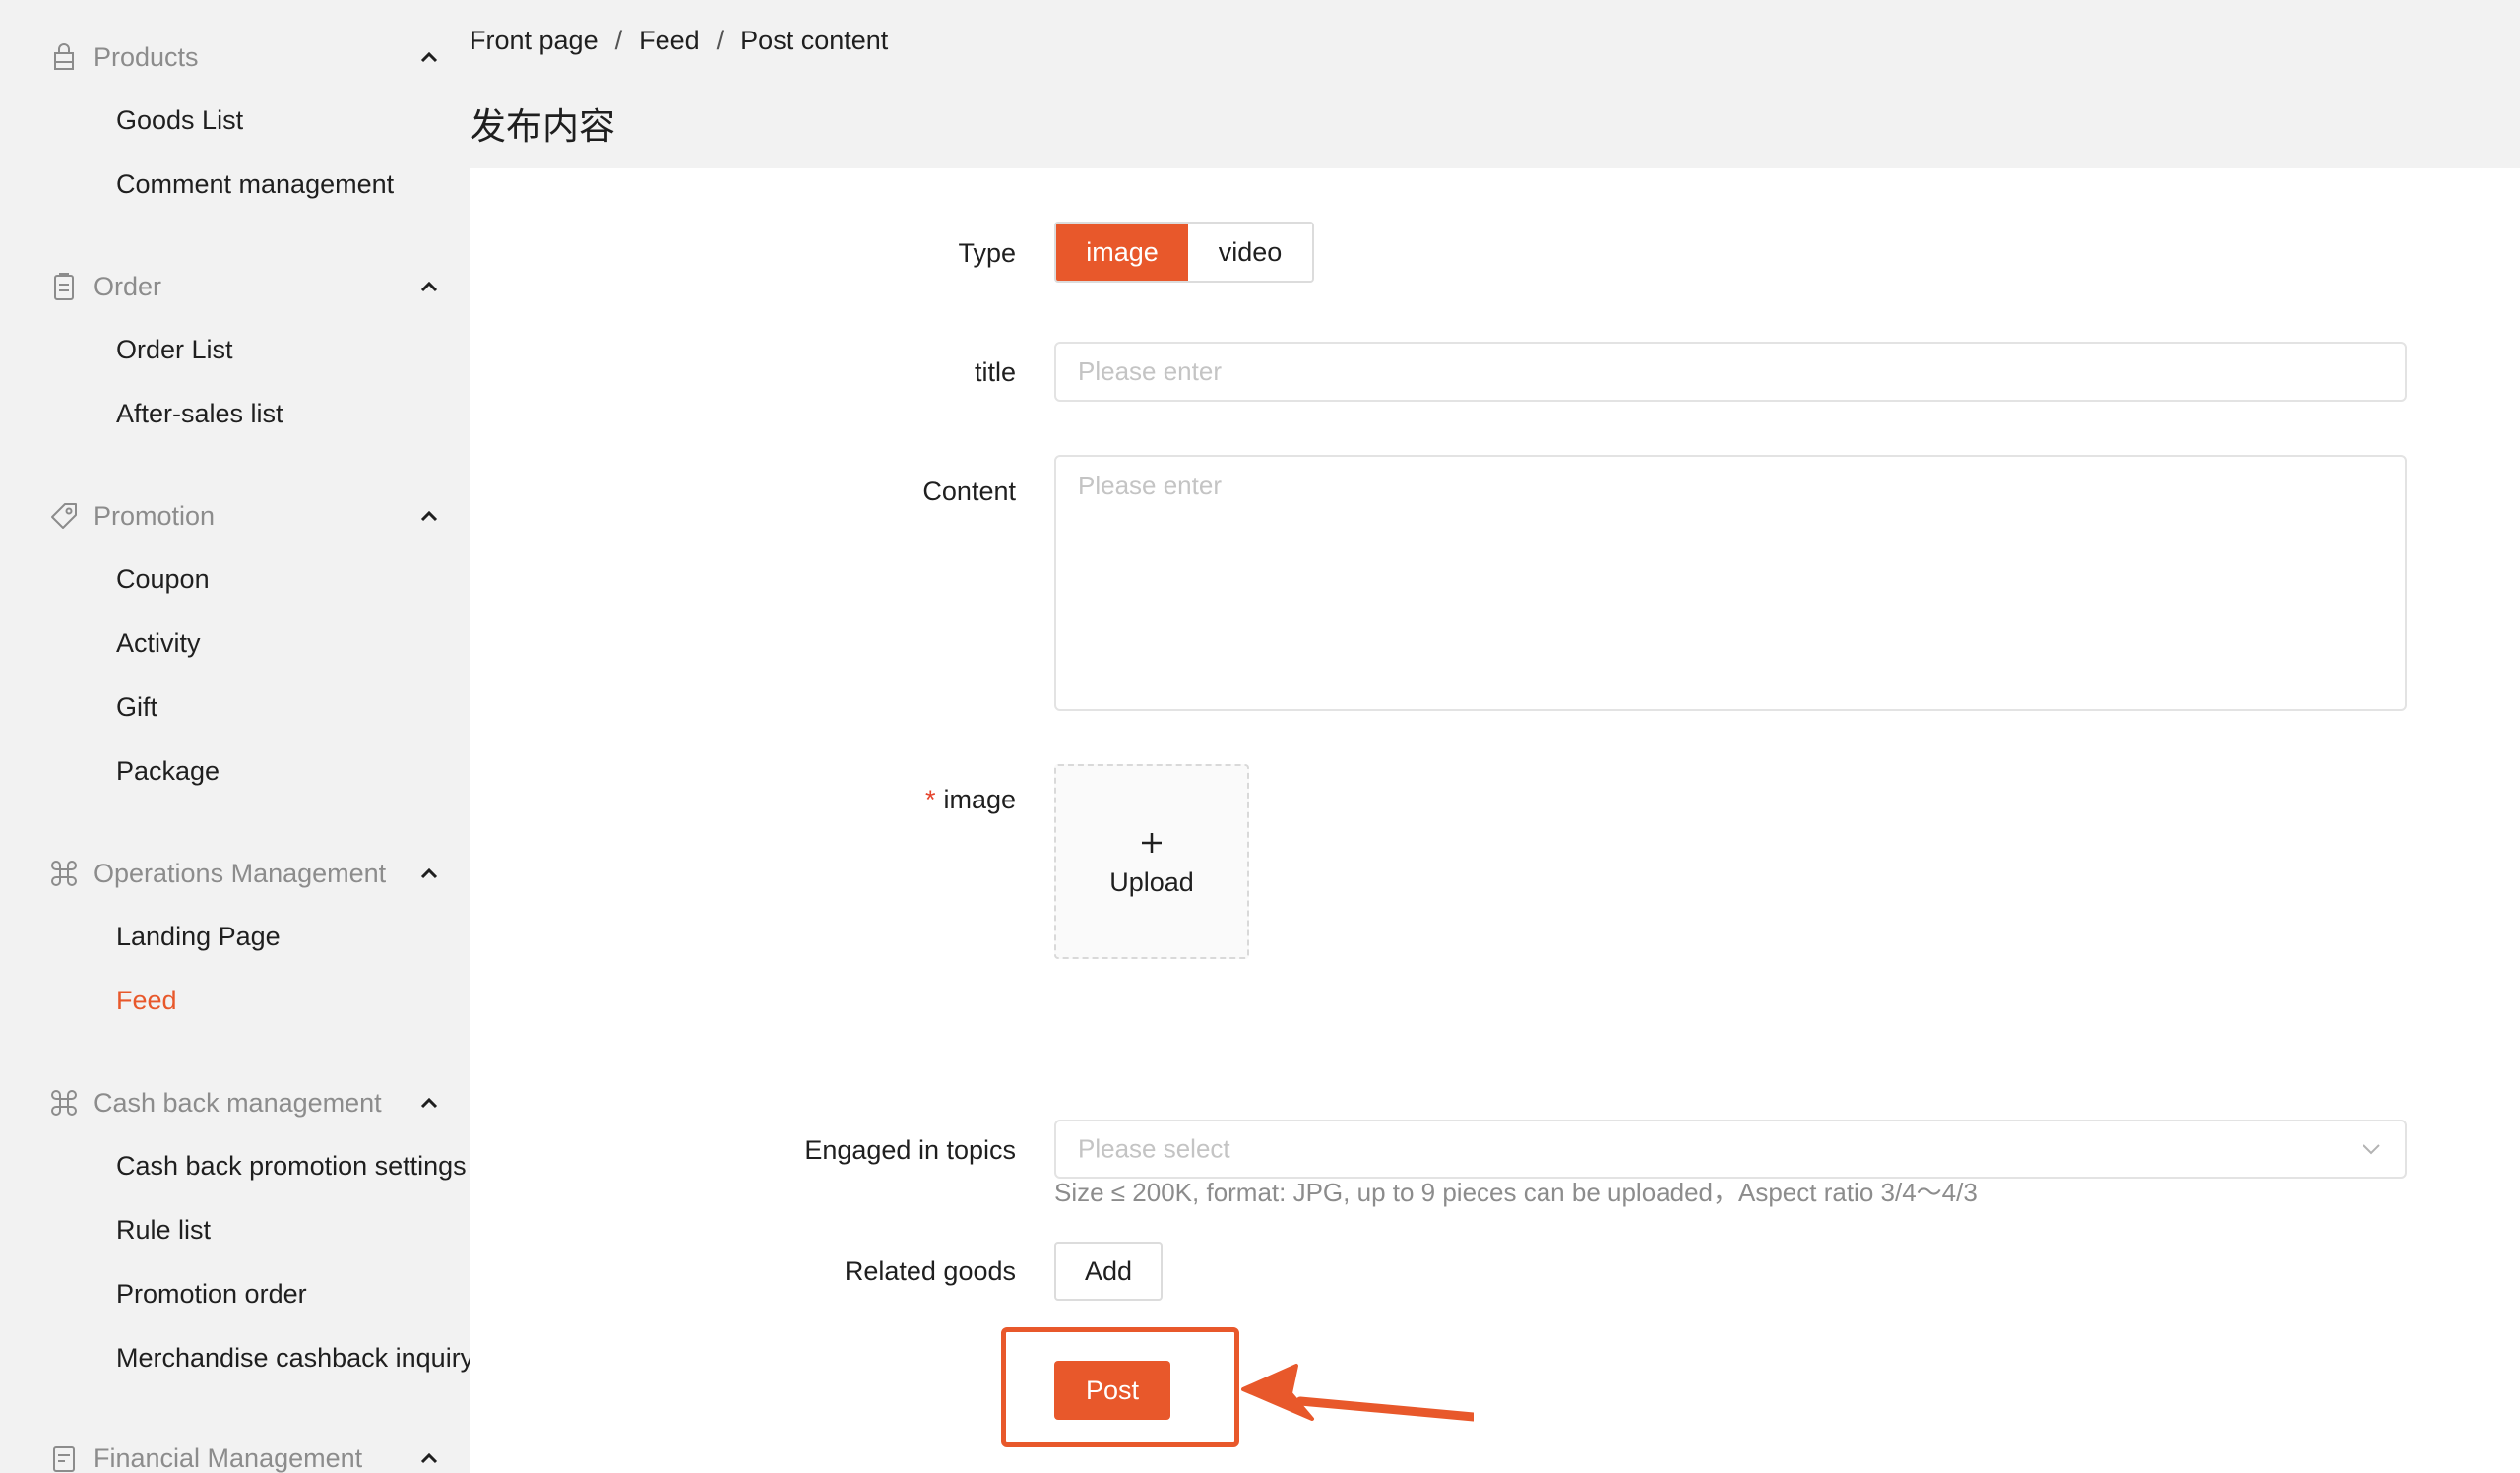 Image resolution: width=2520 pixels, height=1473 pixels. Describe the element at coordinates (128, 286) in the screenshot. I see `sidebar-group-label: Order` at that location.